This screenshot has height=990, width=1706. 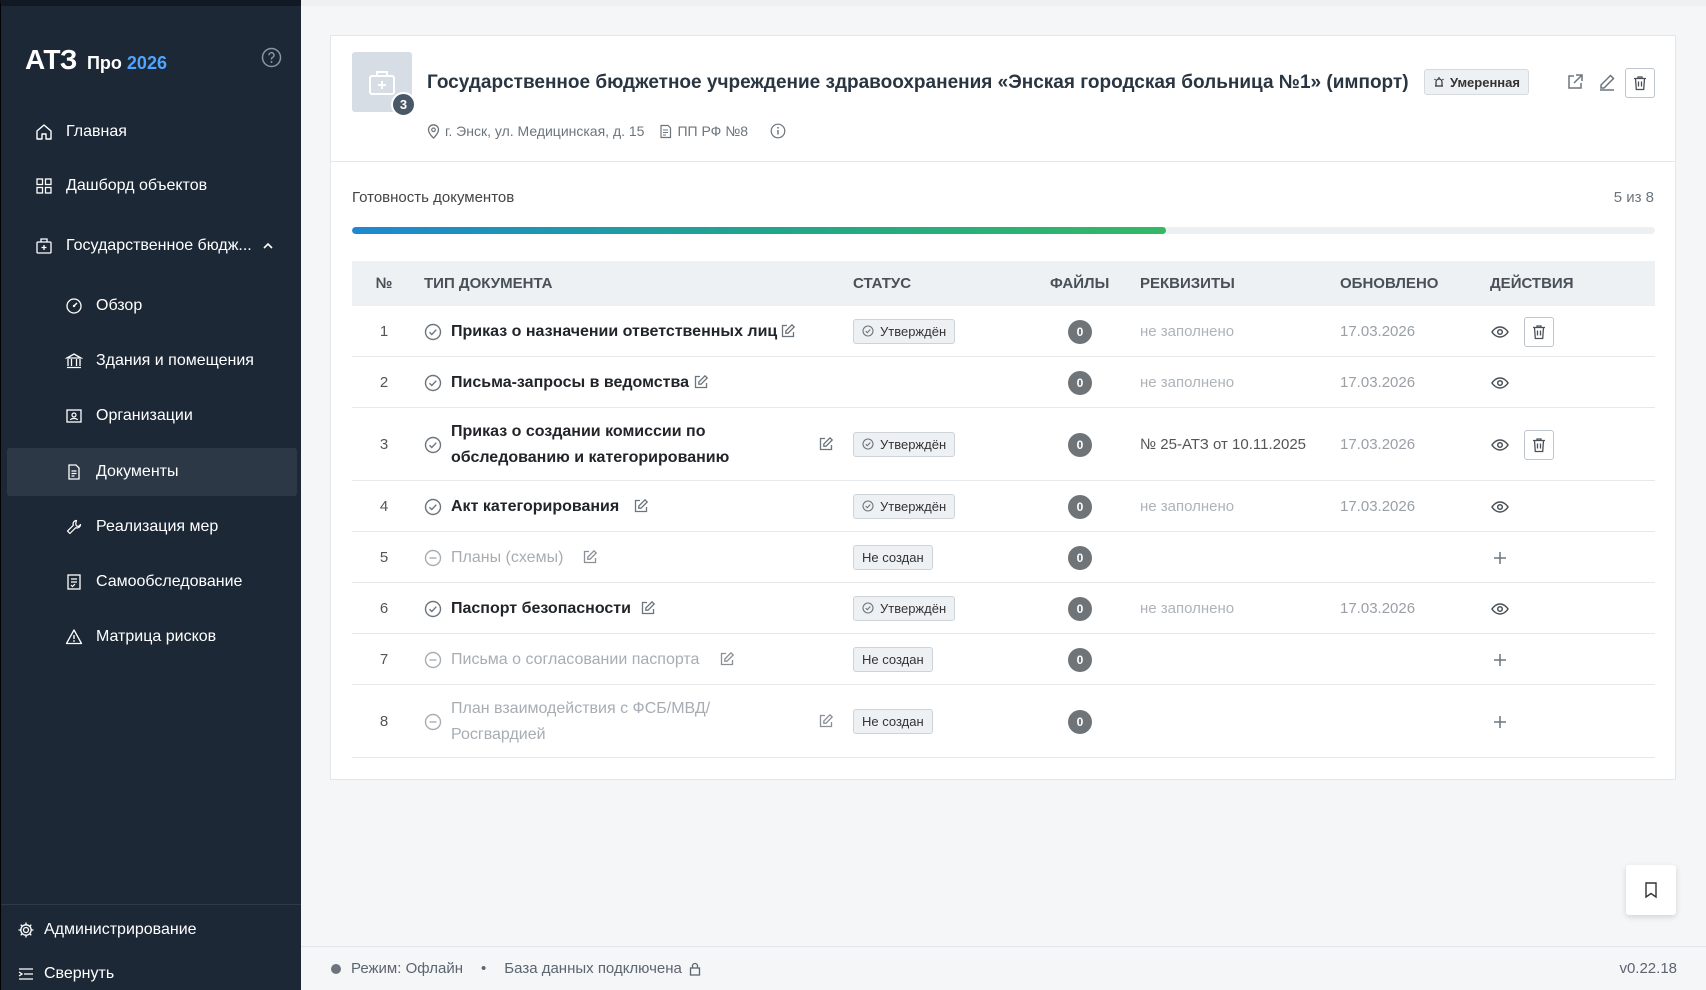 I want to click on document-list-icon, so click(x=666, y=131).